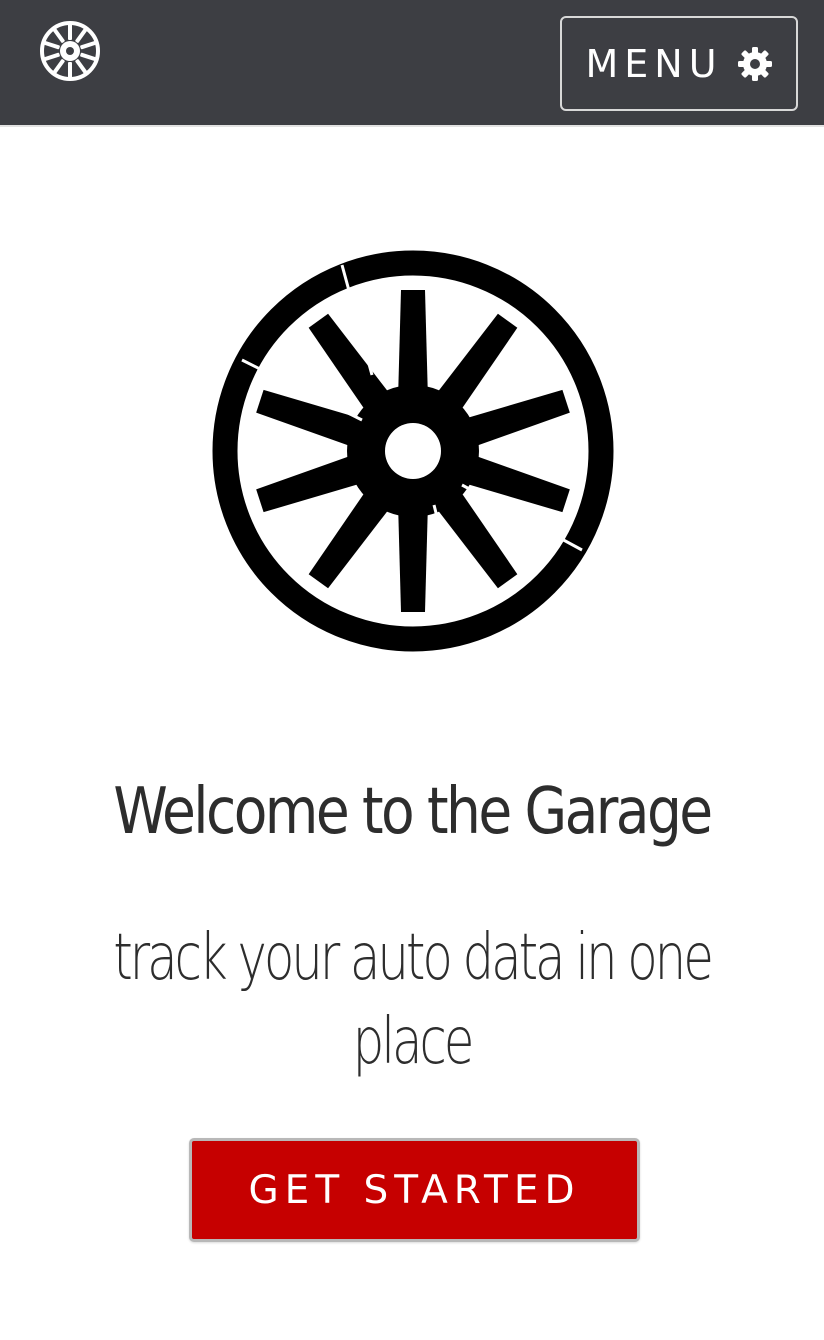 The height and width of the screenshot is (1340, 824). Describe the element at coordinates (754, 63) in the screenshot. I see `gear-icon` at that location.